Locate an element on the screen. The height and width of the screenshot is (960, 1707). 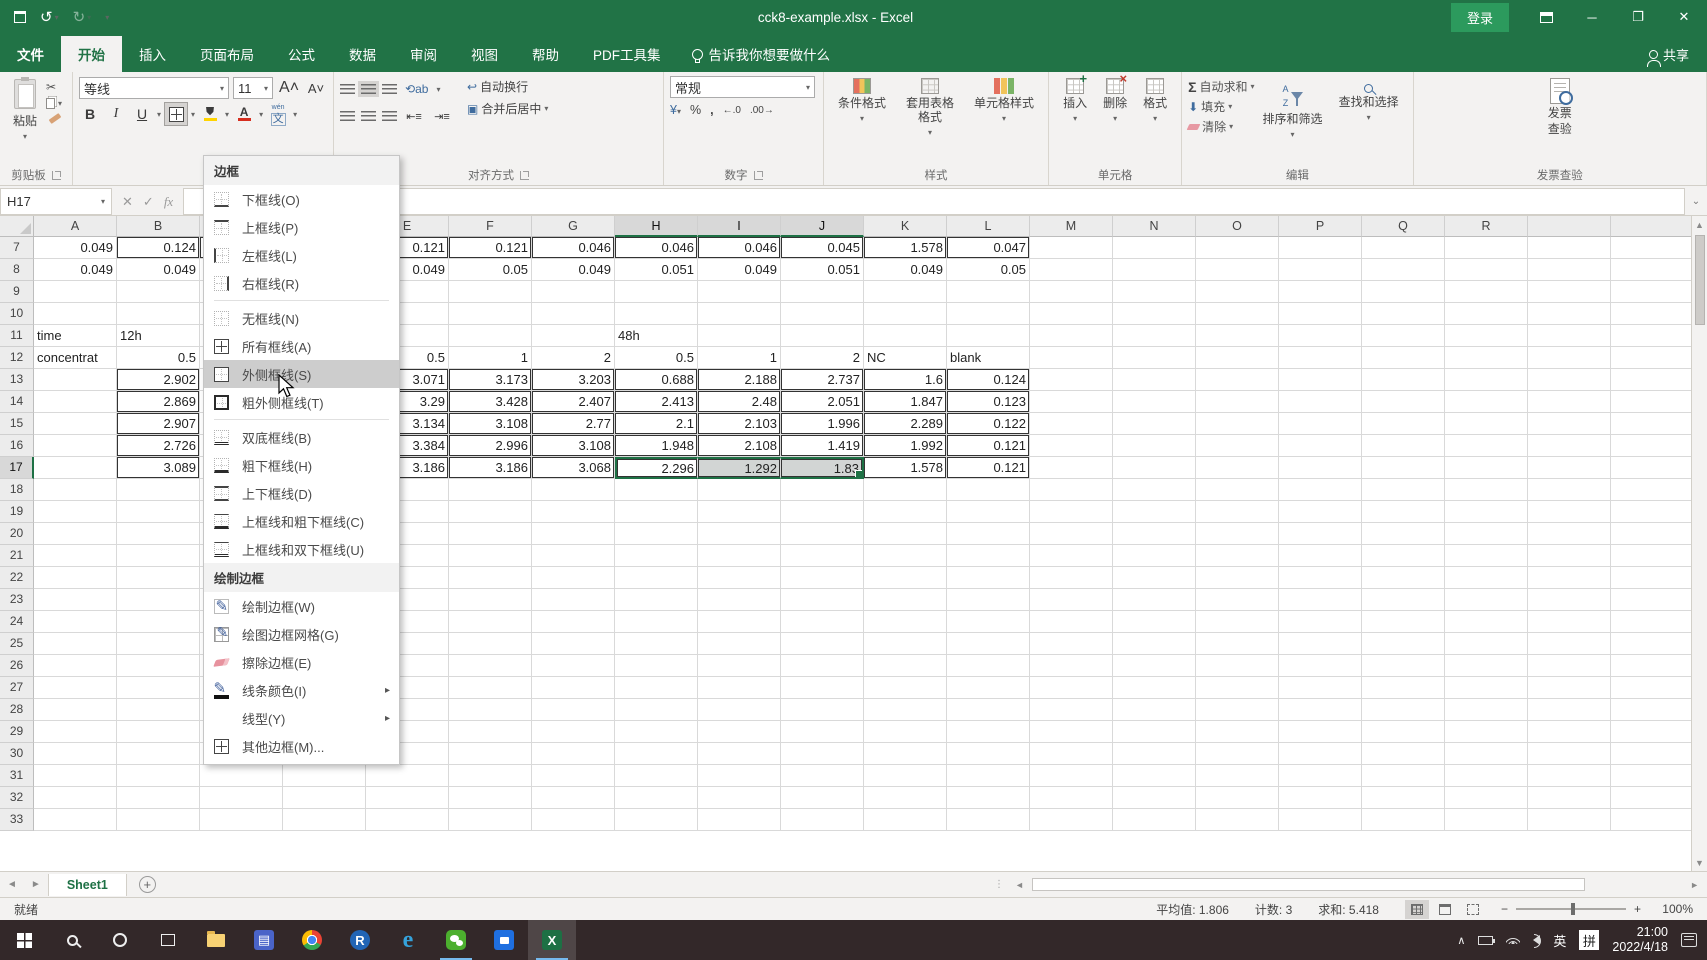
cell-H10 is located at coordinates (656, 314).